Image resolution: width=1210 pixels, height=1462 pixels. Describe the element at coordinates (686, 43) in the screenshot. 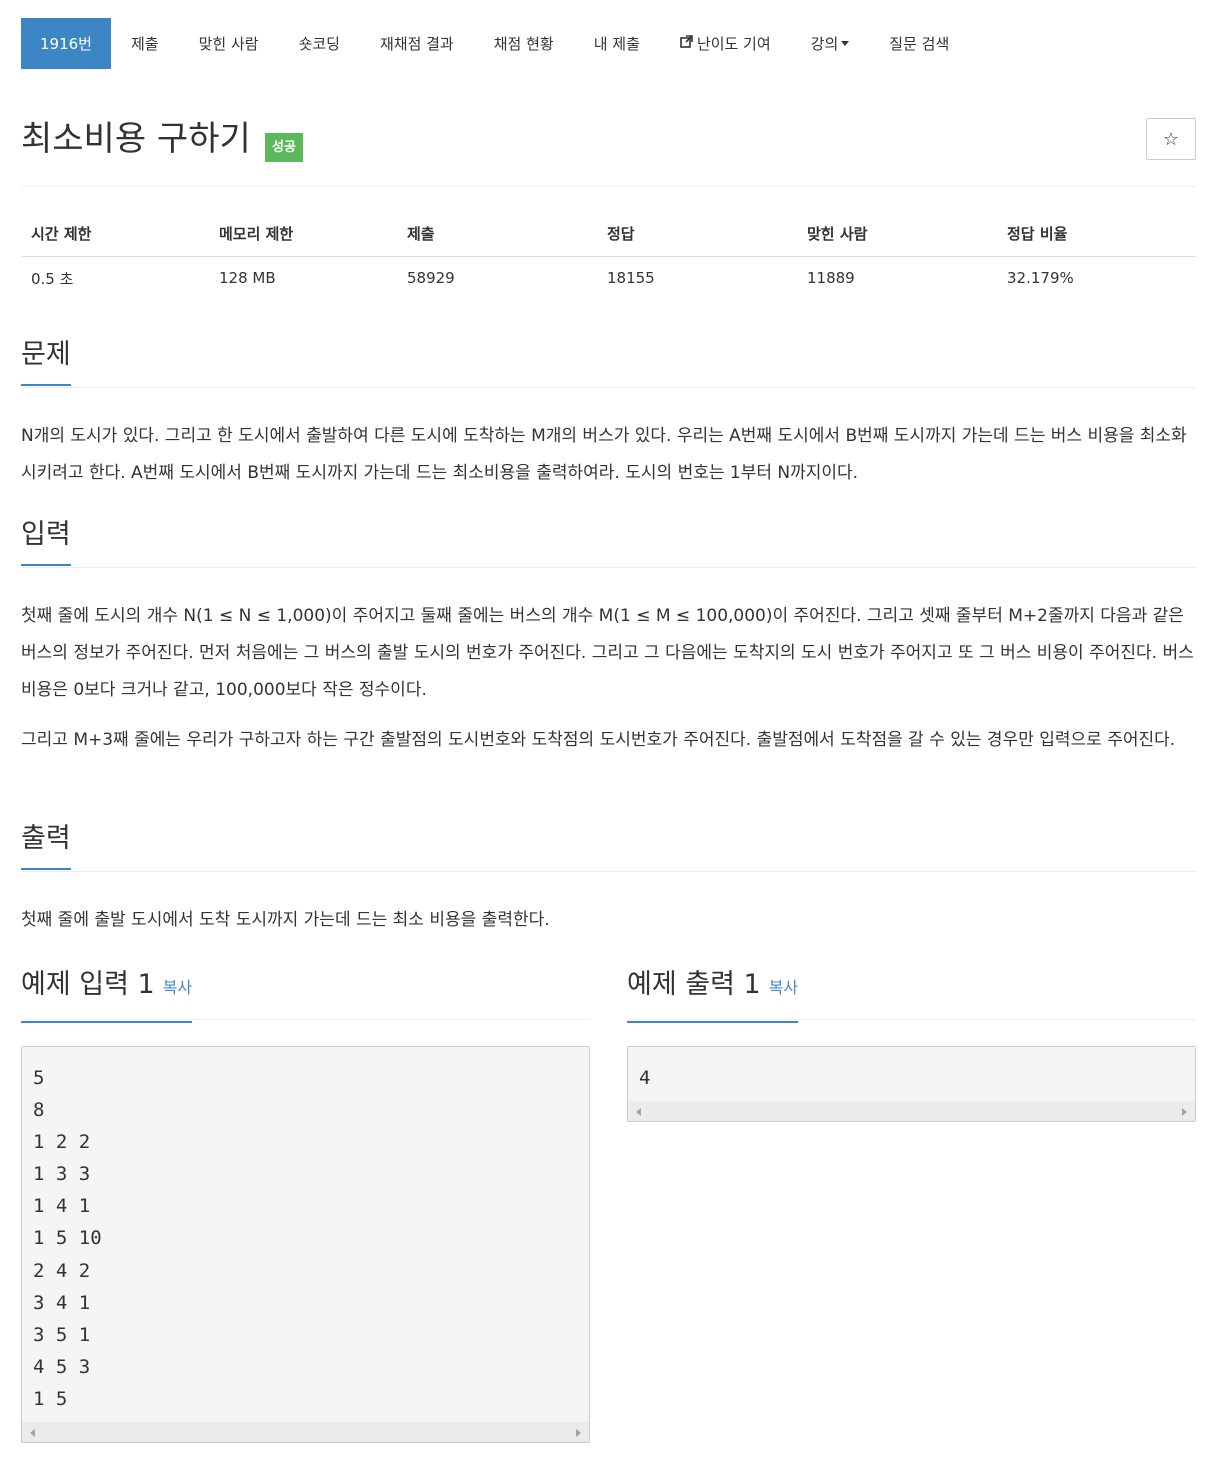

I see `external-link-icon` at that location.